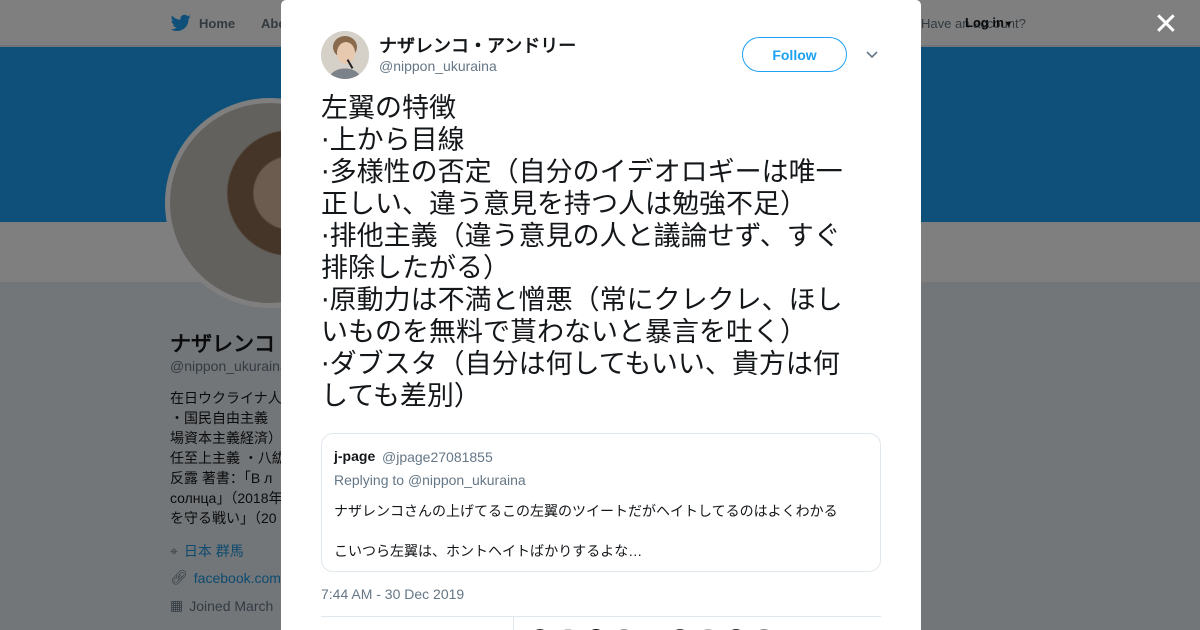  Describe the element at coordinates (393, 140) in the screenshot. I see `tweet-line: ·上から目線` at that location.